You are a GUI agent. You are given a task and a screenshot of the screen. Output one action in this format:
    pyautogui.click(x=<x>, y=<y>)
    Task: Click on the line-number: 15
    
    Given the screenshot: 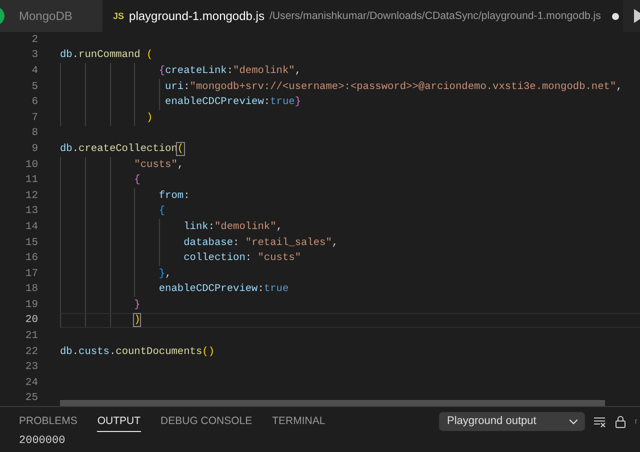 What is the action you would take?
    pyautogui.click(x=31, y=242)
    